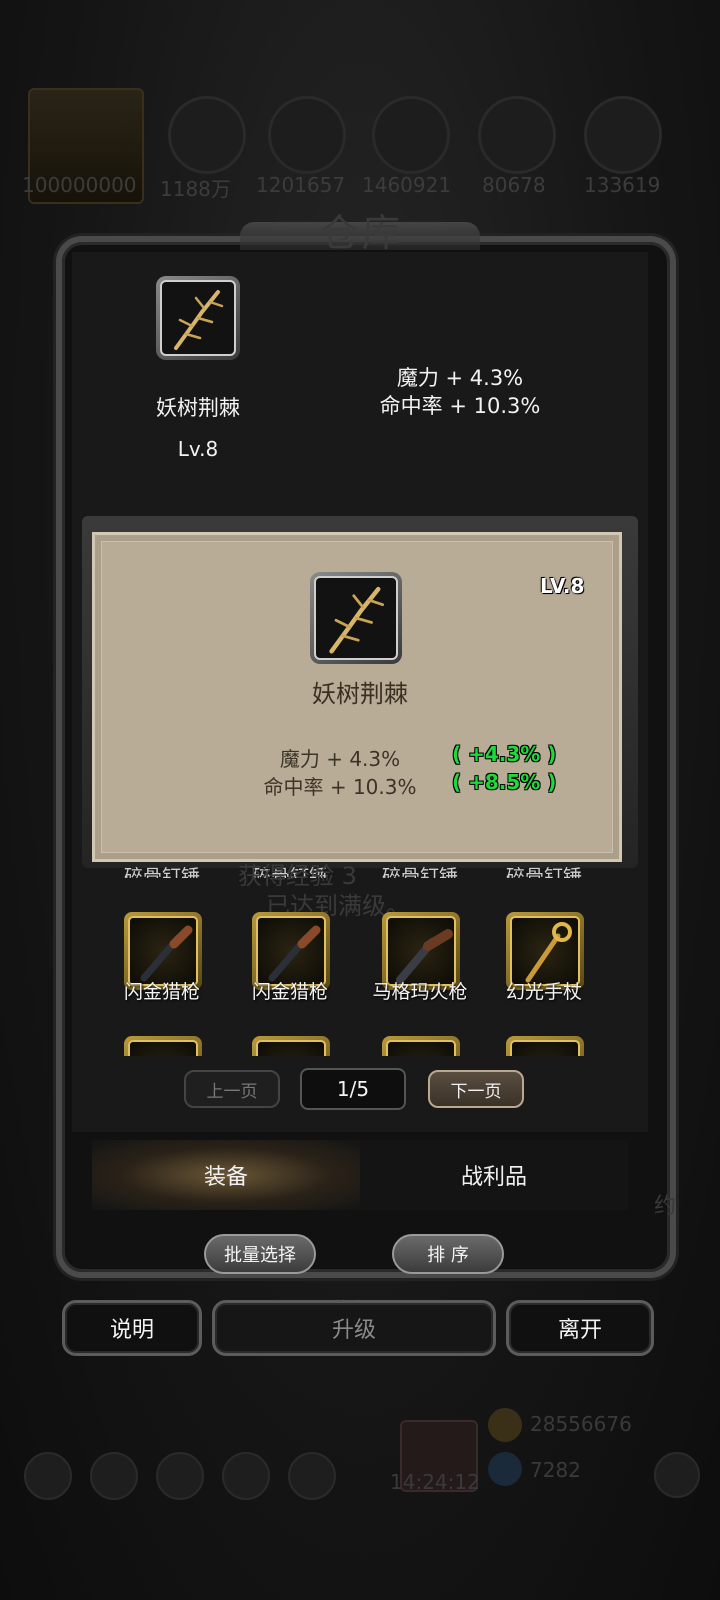  What do you see at coordinates (504, 782) in the screenshot?
I see `tooltip-stat-2-bonus: ( +8.5% )` at bounding box center [504, 782].